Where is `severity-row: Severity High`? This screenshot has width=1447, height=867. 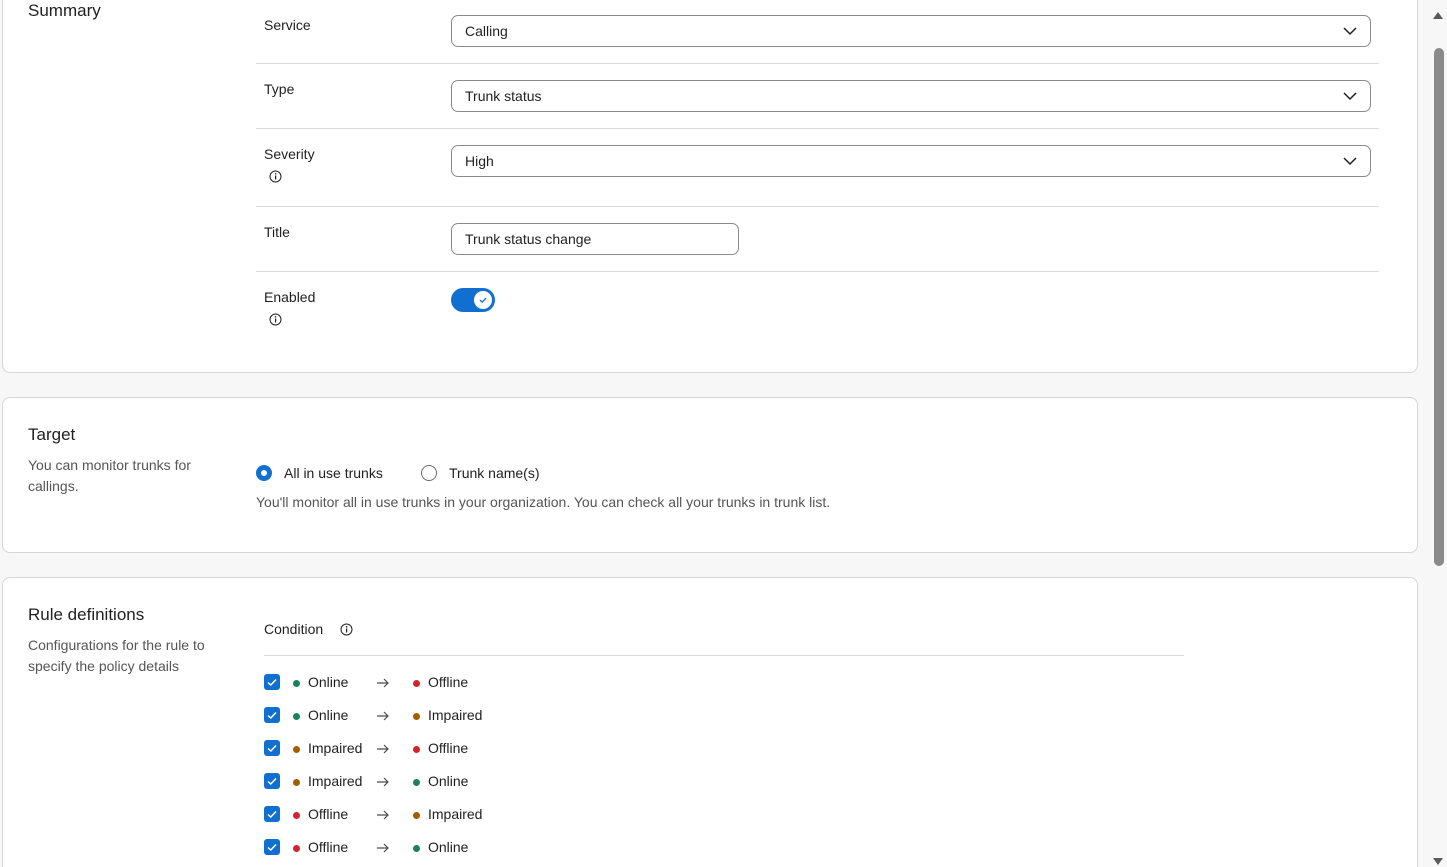
severity-row: Severity High is located at coordinates (817, 168).